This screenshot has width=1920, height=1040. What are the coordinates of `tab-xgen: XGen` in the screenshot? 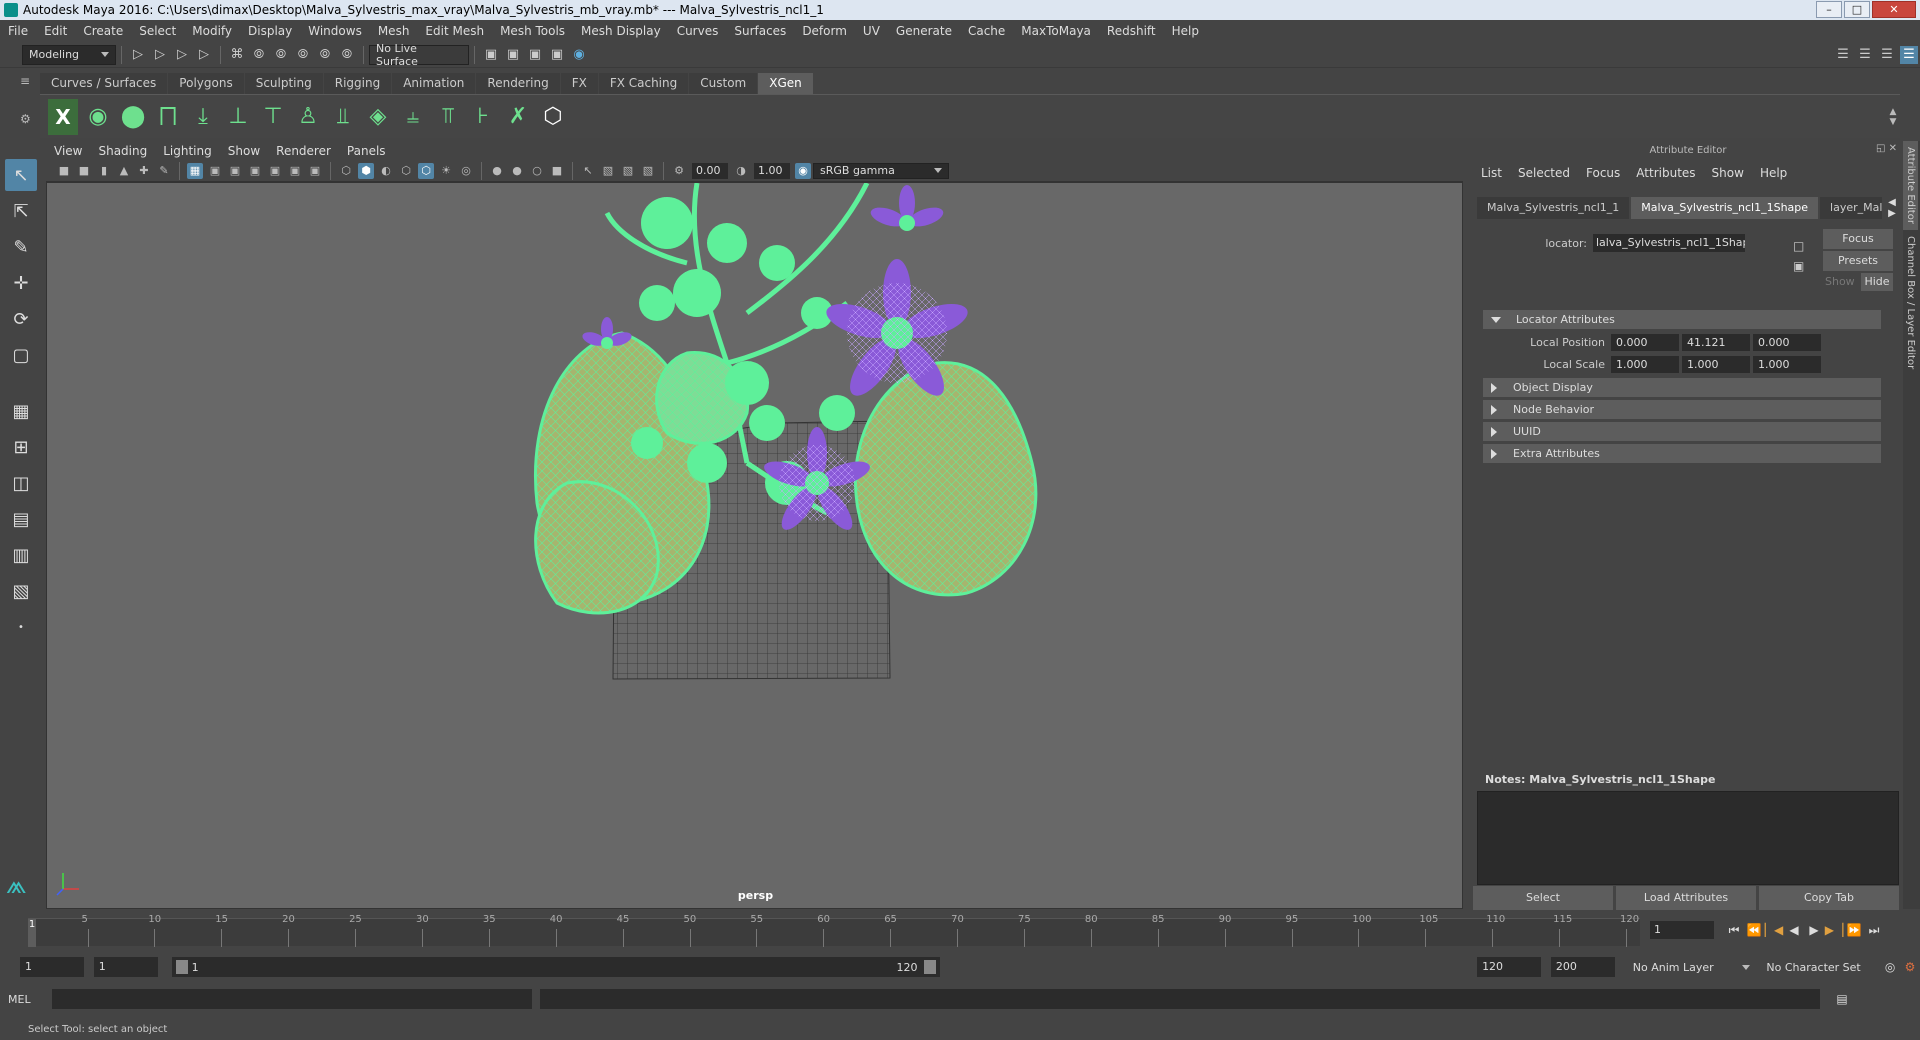 It's located at (785, 83).